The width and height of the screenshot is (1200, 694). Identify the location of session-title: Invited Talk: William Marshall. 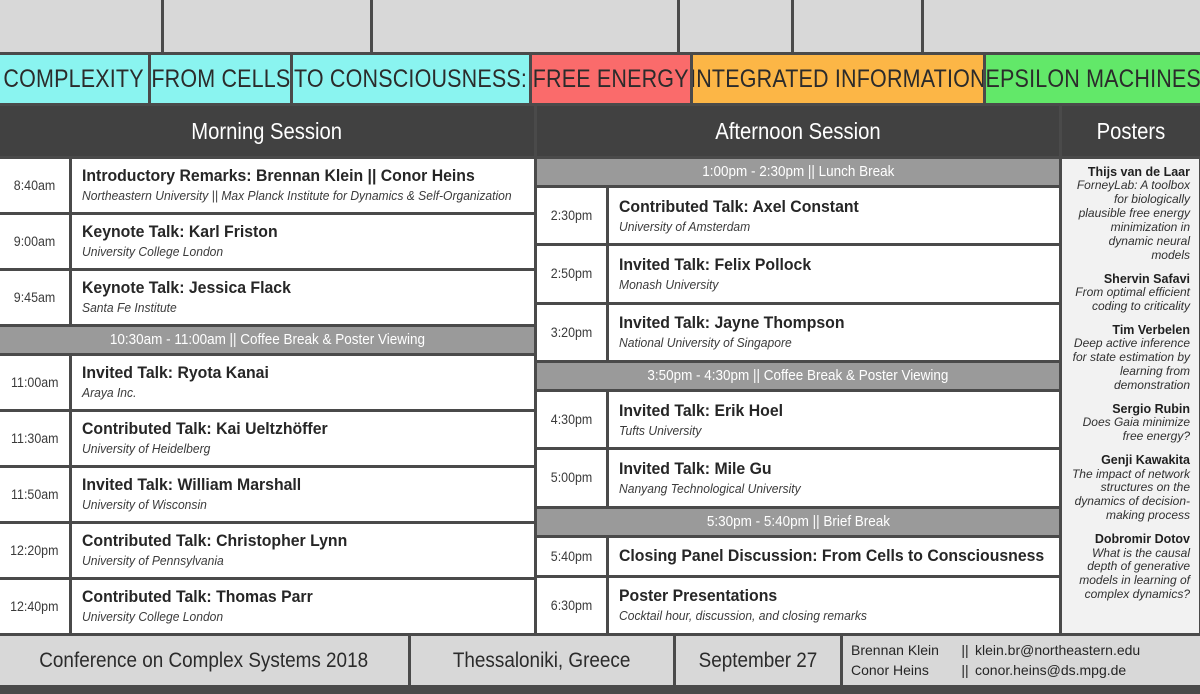
(192, 485).